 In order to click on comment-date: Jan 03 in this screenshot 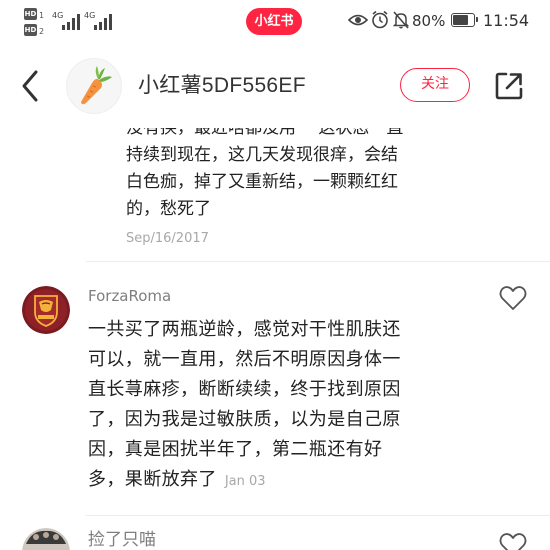, I will do `click(245, 481)`.